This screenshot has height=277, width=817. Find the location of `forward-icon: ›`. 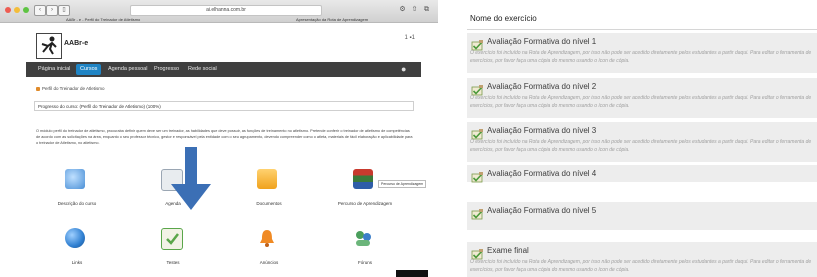

forward-icon: › is located at coordinates (52, 10).